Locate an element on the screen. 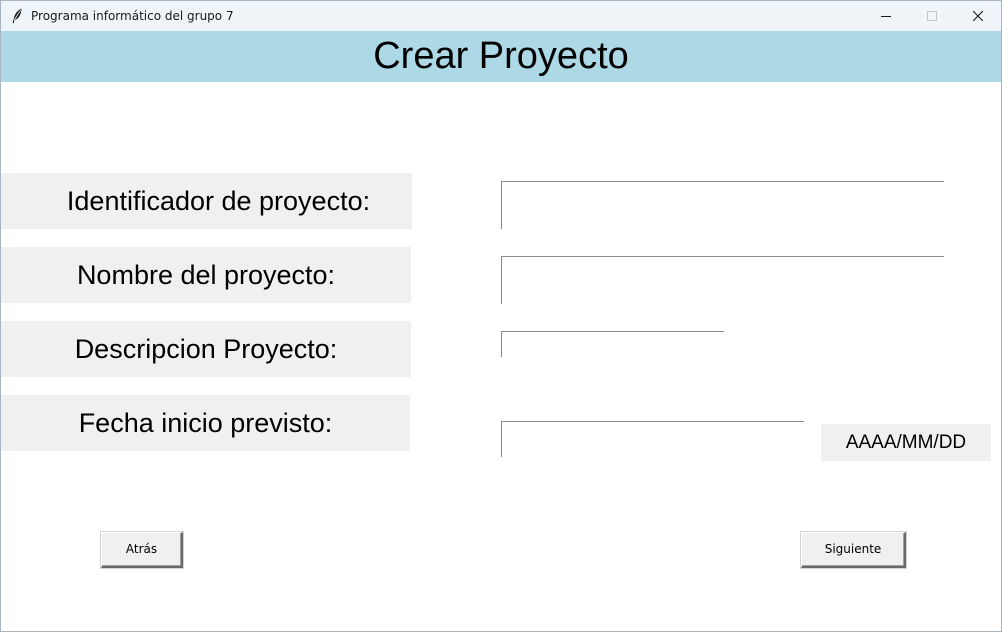 This screenshot has height=632, width=1002. maximize-icon is located at coordinates (932, 16).